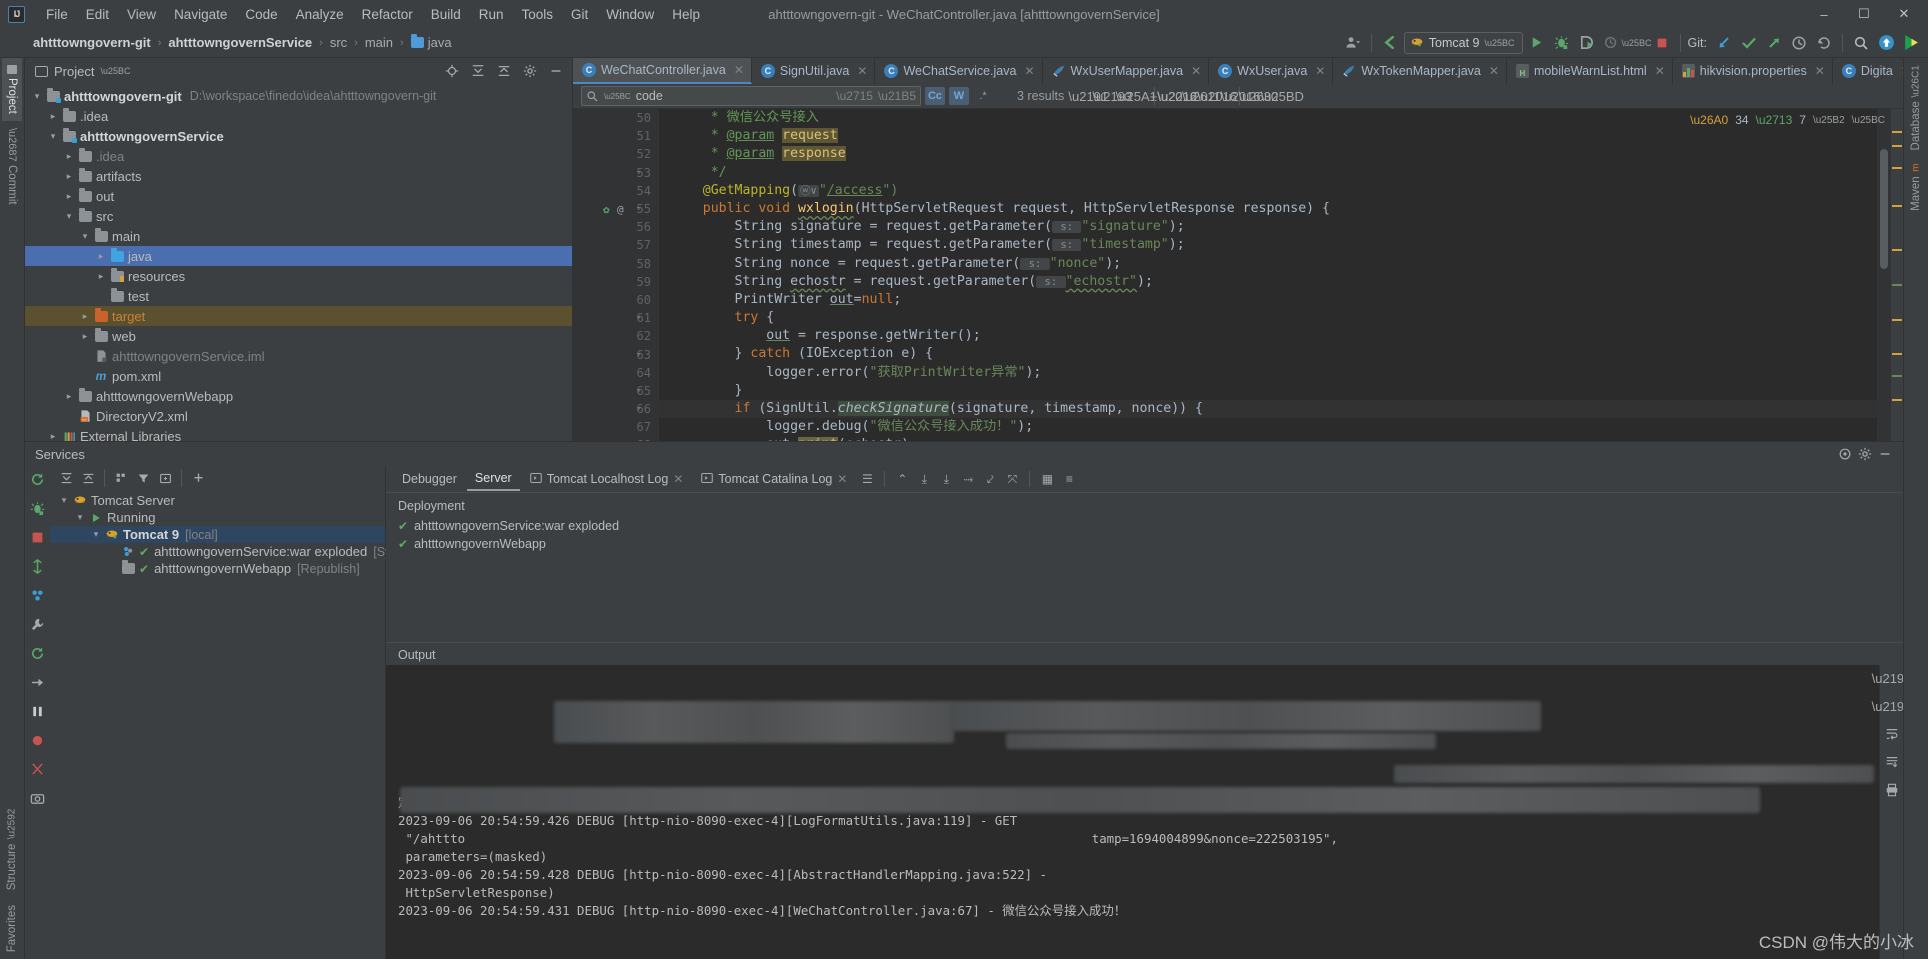  Describe the element at coordinates (38, 653) in the screenshot. I see `restart-icon` at that location.